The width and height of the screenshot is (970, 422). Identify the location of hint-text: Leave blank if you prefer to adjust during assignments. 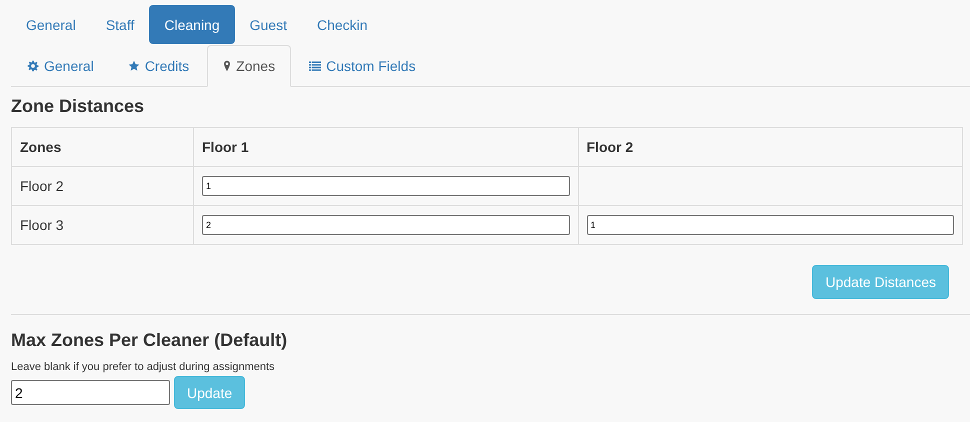
(143, 367).